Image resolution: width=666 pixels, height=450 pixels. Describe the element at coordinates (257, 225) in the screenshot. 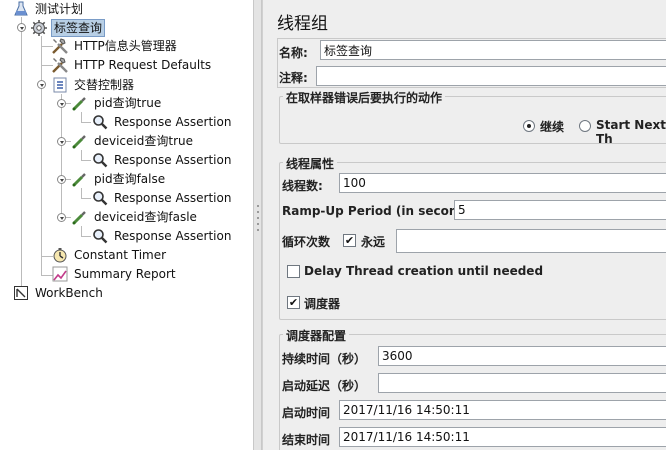

I see `panel-splitter` at that location.